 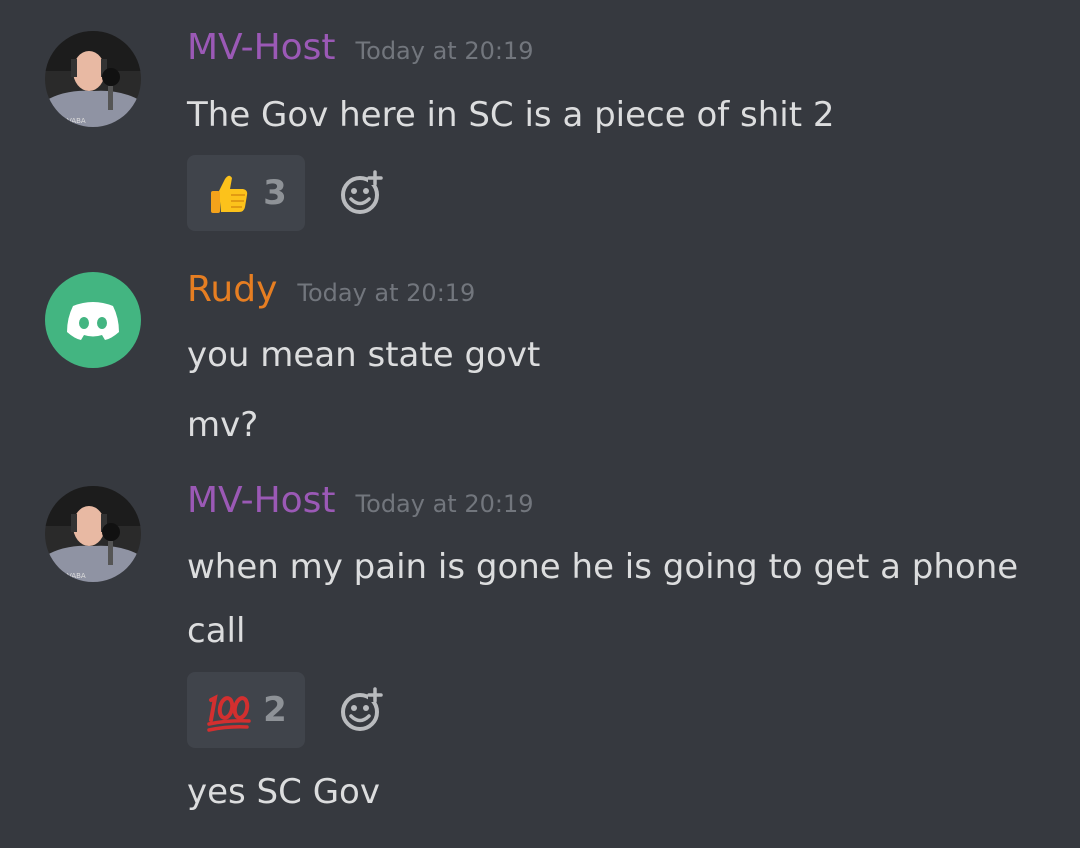 I want to click on message-text: you mean state govt, so click(x=364, y=355).